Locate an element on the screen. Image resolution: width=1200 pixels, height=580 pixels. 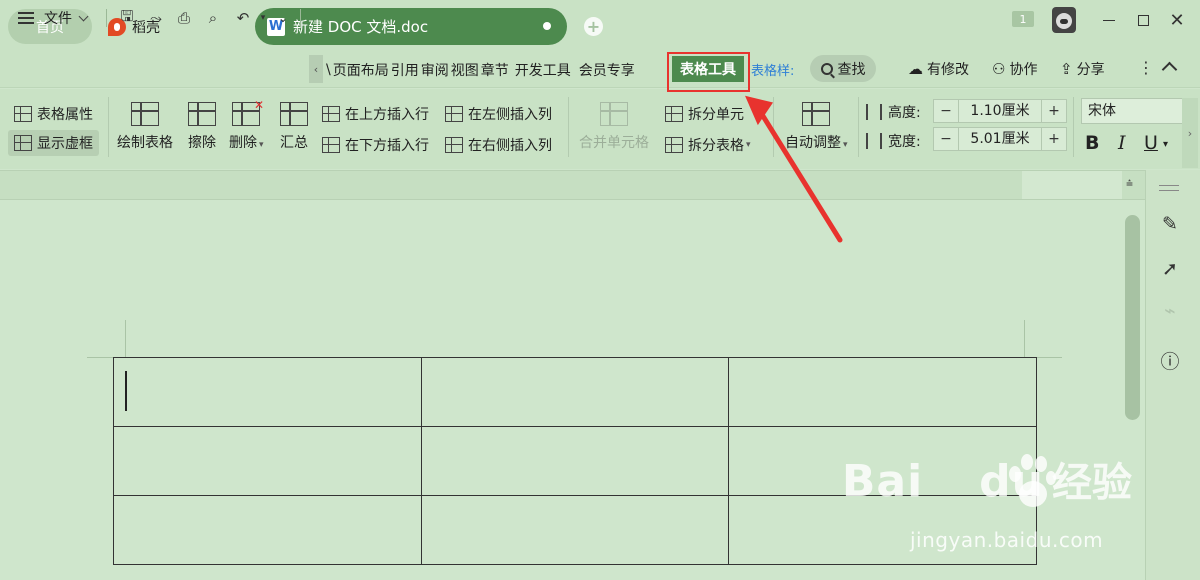
file-menu-label: 文件 is located at coordinates (58, 19).